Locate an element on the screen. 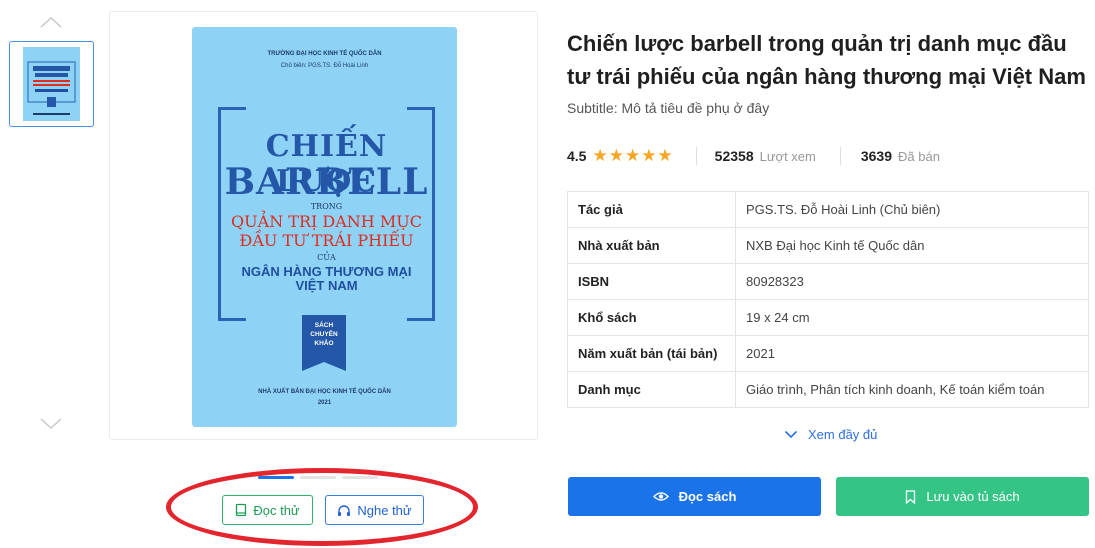  detail-value: 80928323 is located at coordinates (912, 281).